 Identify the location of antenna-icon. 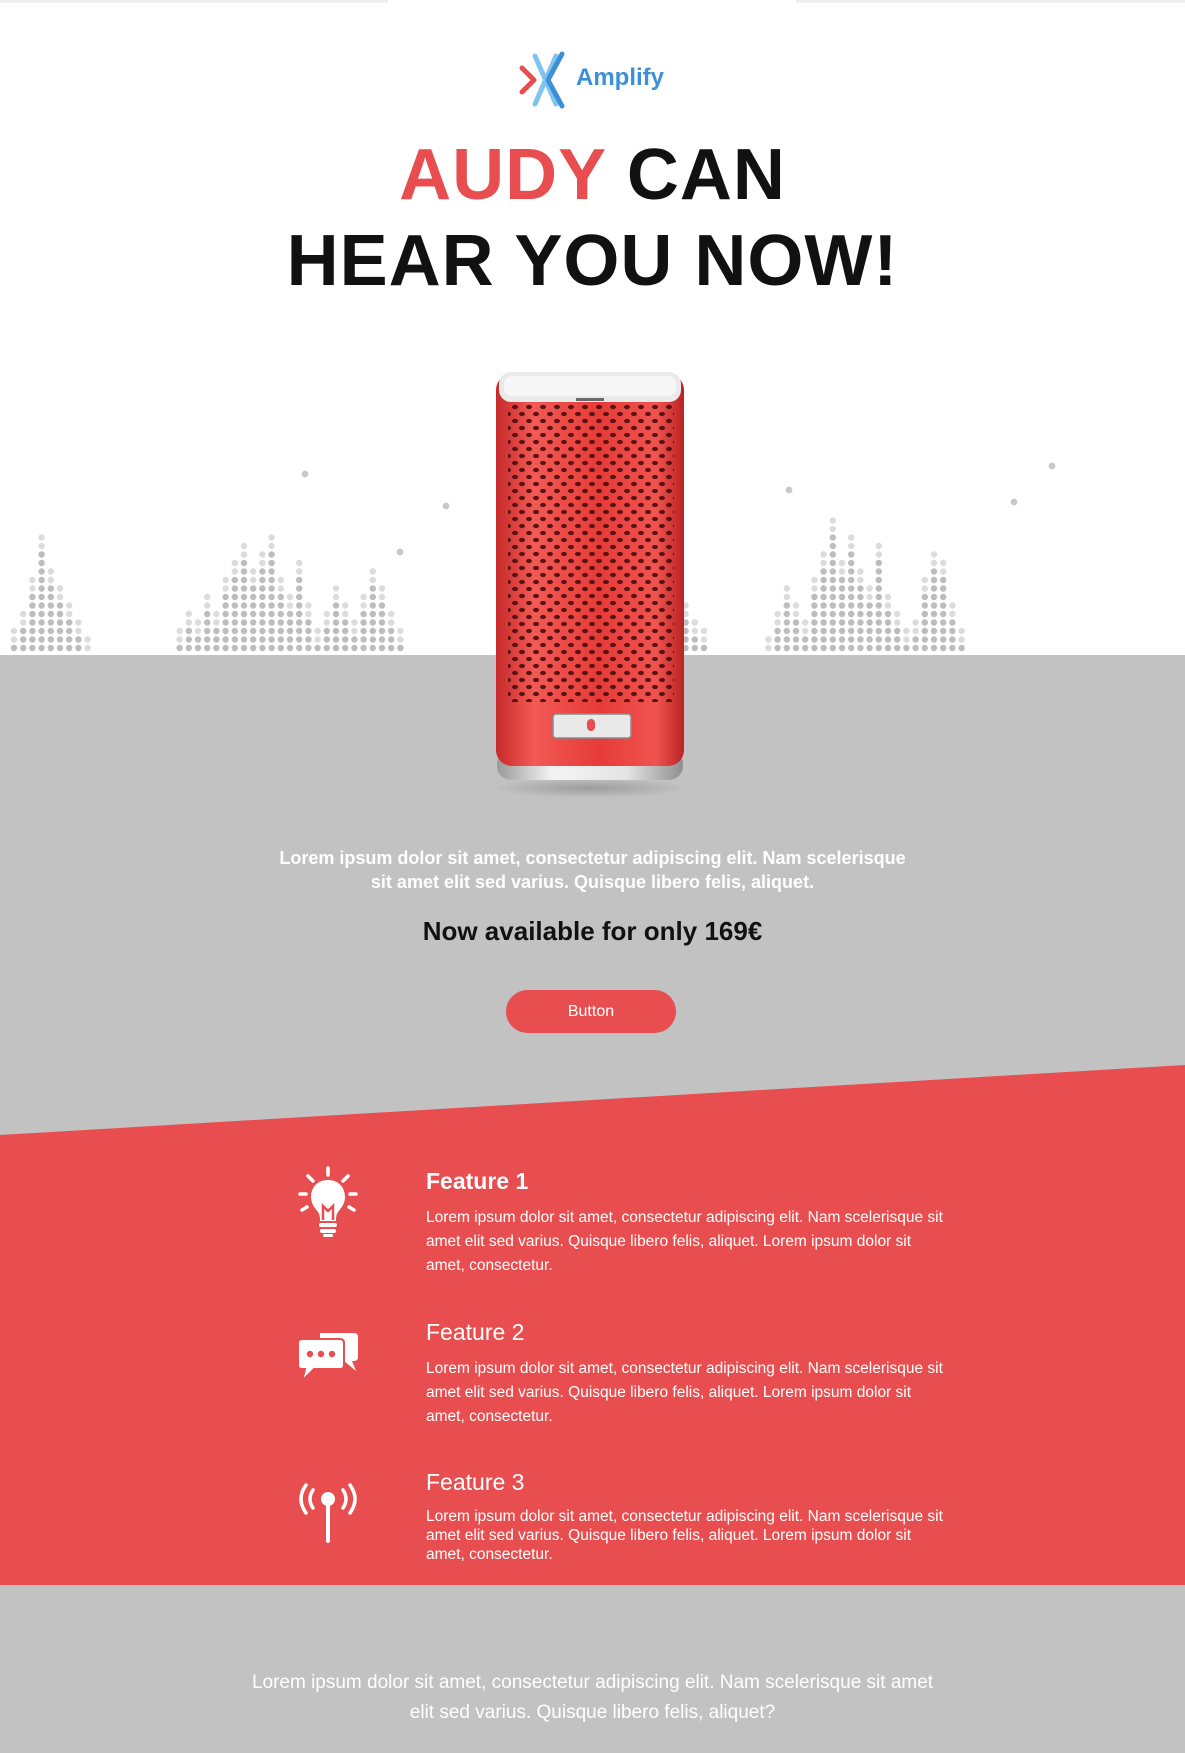
(328, 1513).